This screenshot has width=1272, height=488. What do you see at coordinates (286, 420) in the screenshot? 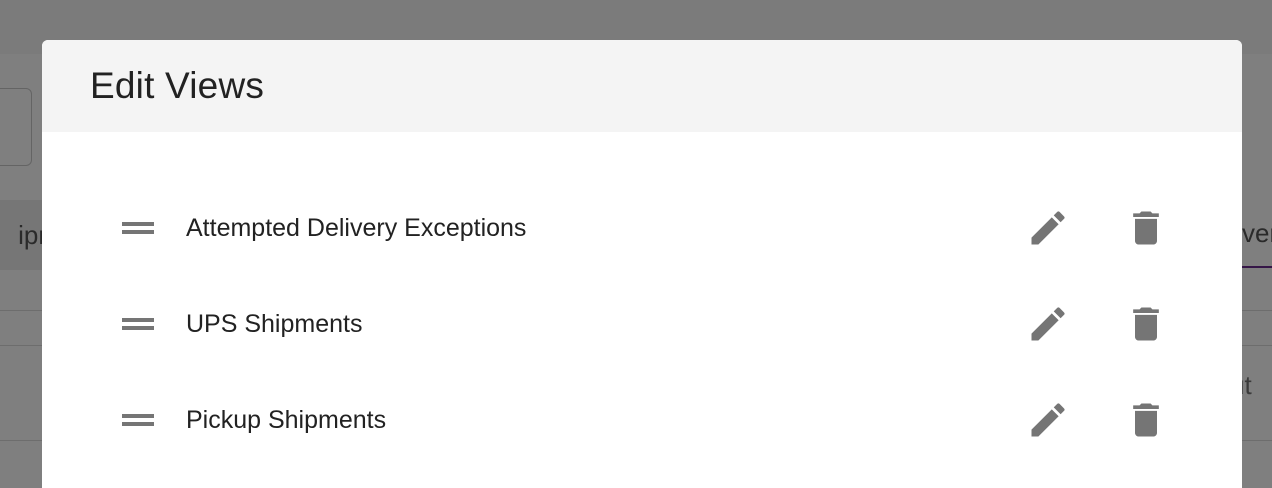
I see `view-label: Pickup Shipments` at bounding box center [286, 420].